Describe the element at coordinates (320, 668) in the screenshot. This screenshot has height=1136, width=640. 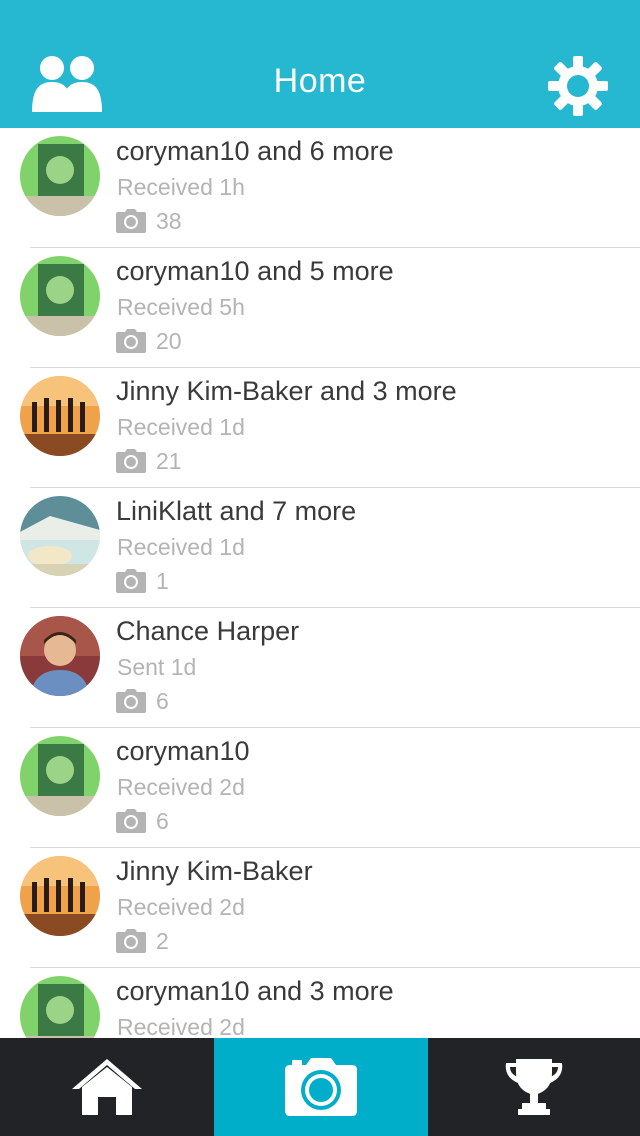
I see `thread-row: Chance Harper Sent 1d 6` at that location.